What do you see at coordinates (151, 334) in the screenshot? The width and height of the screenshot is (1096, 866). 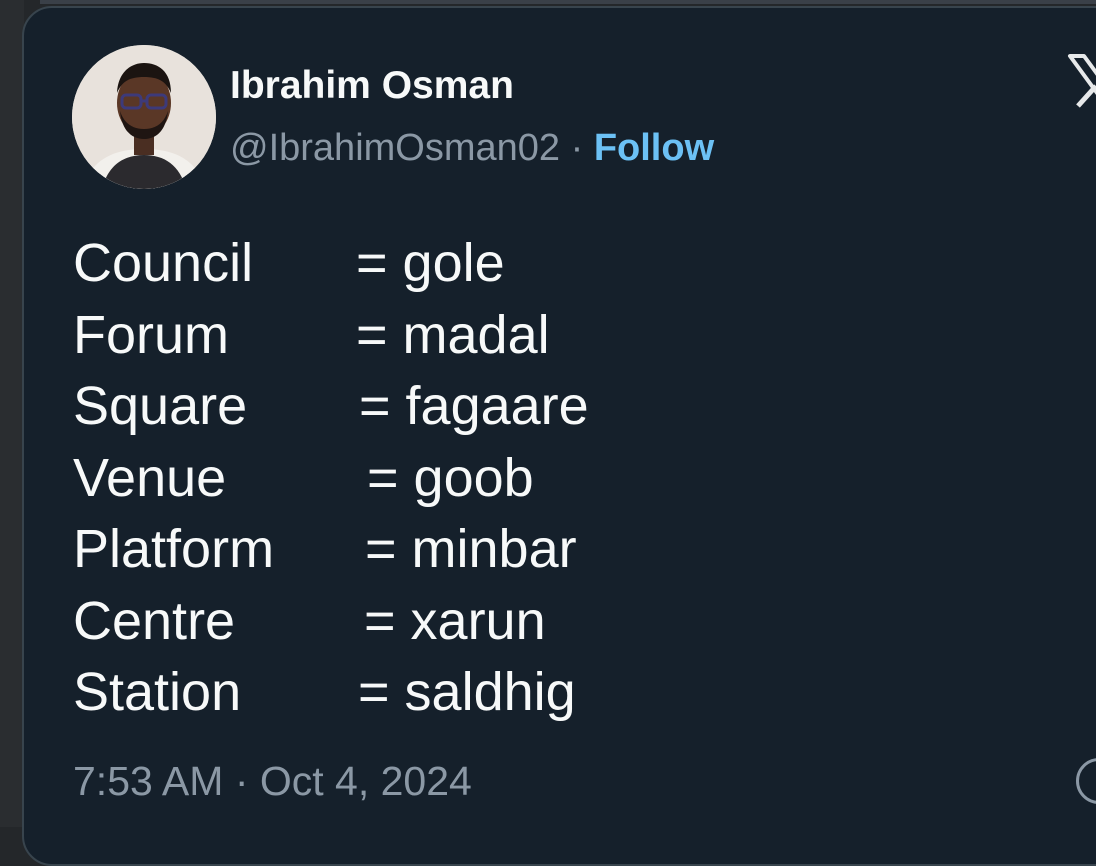 I see `term: Forum` at bounding box center [151, 334].